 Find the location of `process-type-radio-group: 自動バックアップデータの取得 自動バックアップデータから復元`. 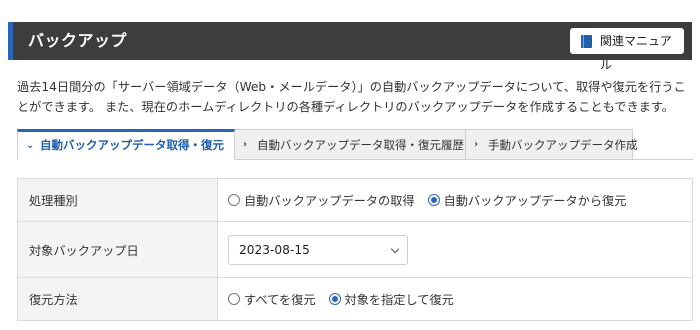

process-type-radio-group: 自動バックアップデータの取得 自動バックアップデータから復元 is located at coordinates (433, 200).